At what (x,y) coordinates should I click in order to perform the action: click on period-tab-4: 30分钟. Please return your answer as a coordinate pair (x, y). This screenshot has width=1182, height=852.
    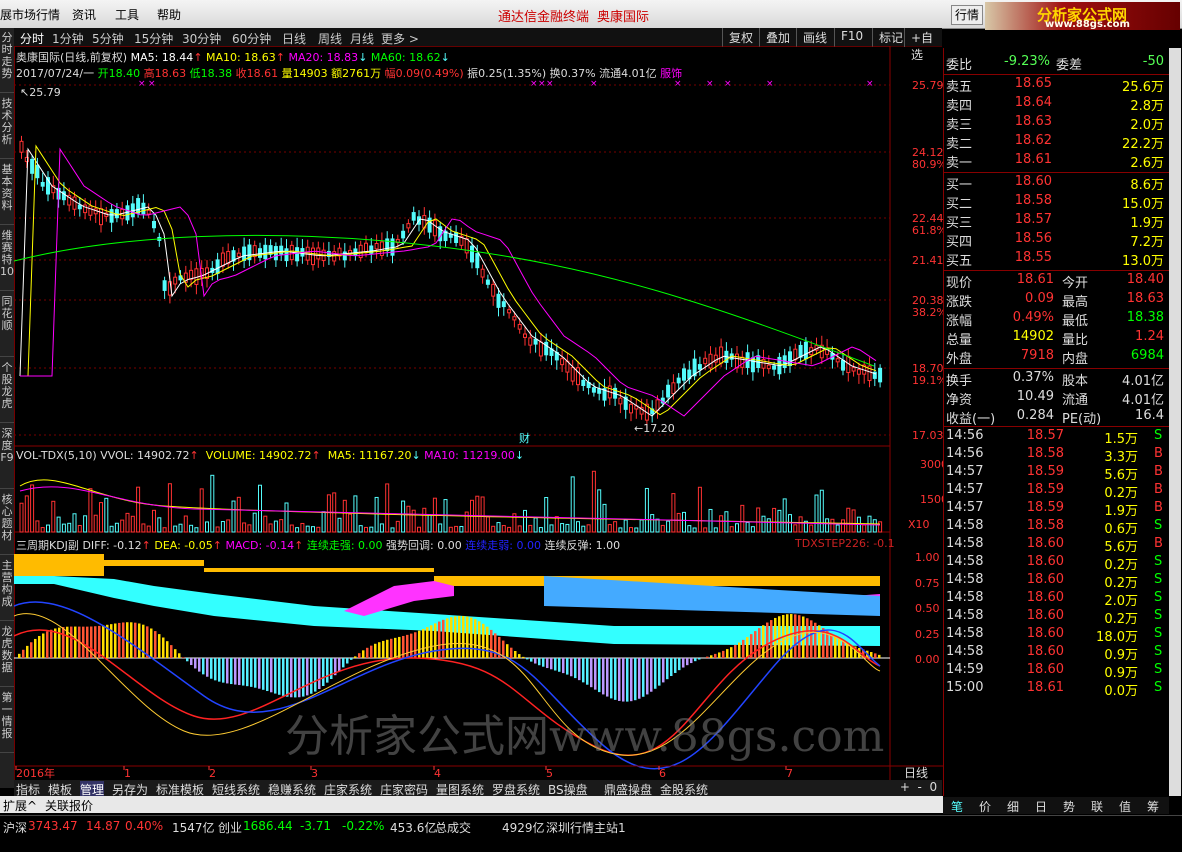
    Looking at the image, I should click on (201, 38).